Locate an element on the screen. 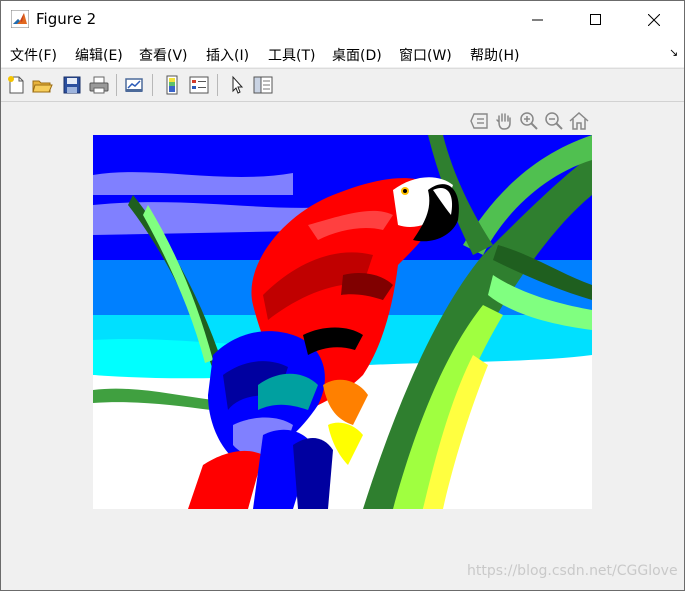 This screenshot has width=685, height=591. minimize-button is located at coordinates (538, 20).